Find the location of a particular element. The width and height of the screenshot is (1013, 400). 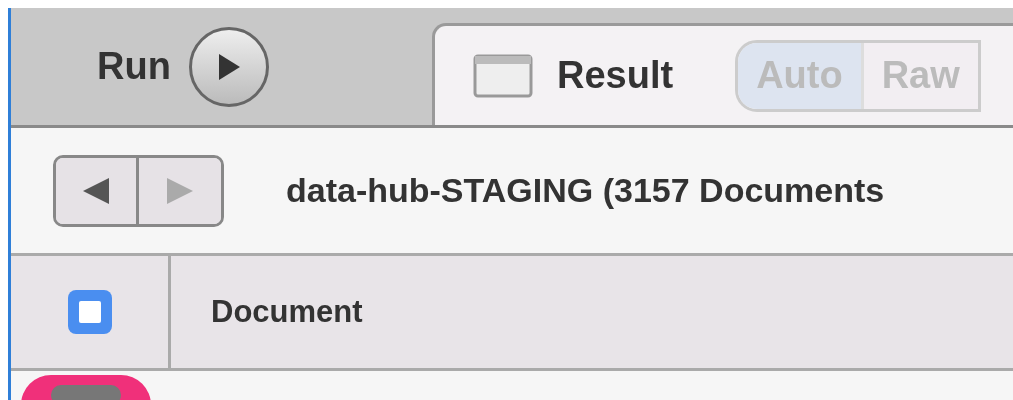

window-icon is located at coordinates (503, 75).